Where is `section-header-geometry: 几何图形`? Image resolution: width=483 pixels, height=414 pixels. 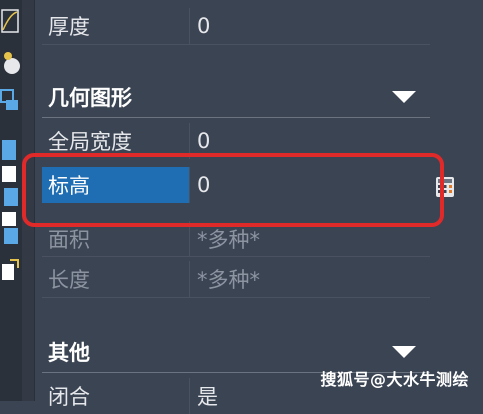
section-header-geometry: 几何图形 is located at coordinates (236, 97).